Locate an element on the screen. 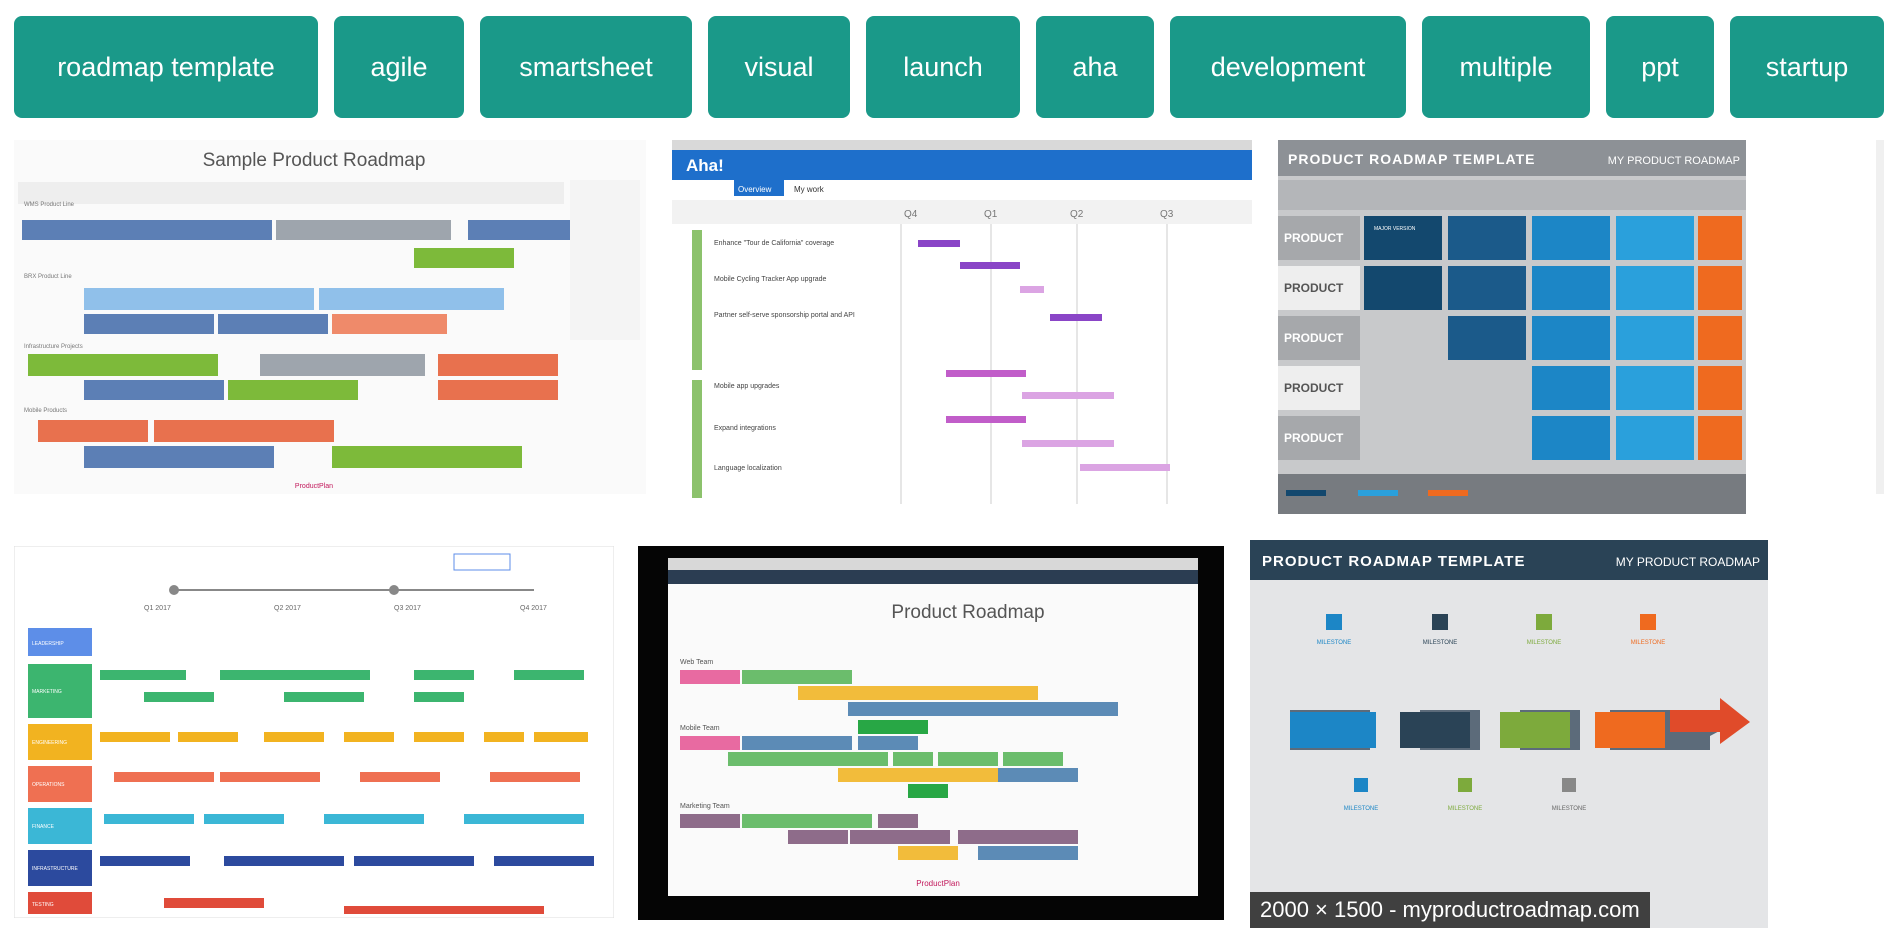  chip-startup: startup is located at coordinates (1807, 67).